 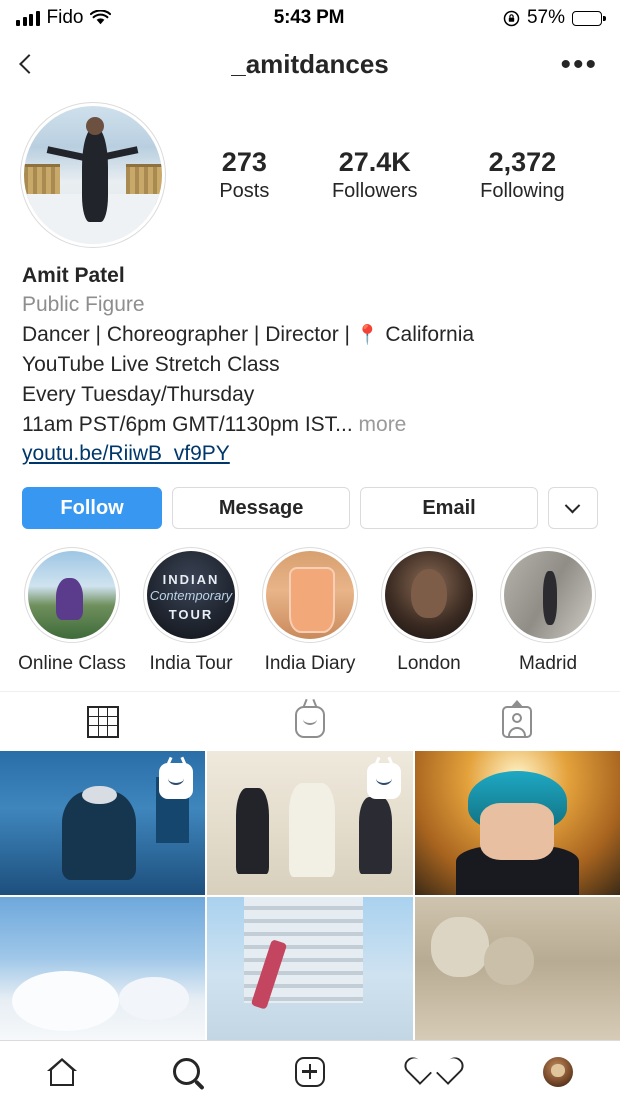 What do you see at coordinates (92, 508) in the screenshot?
I see `follow-button: Follow` at bounding box center [92, 508].